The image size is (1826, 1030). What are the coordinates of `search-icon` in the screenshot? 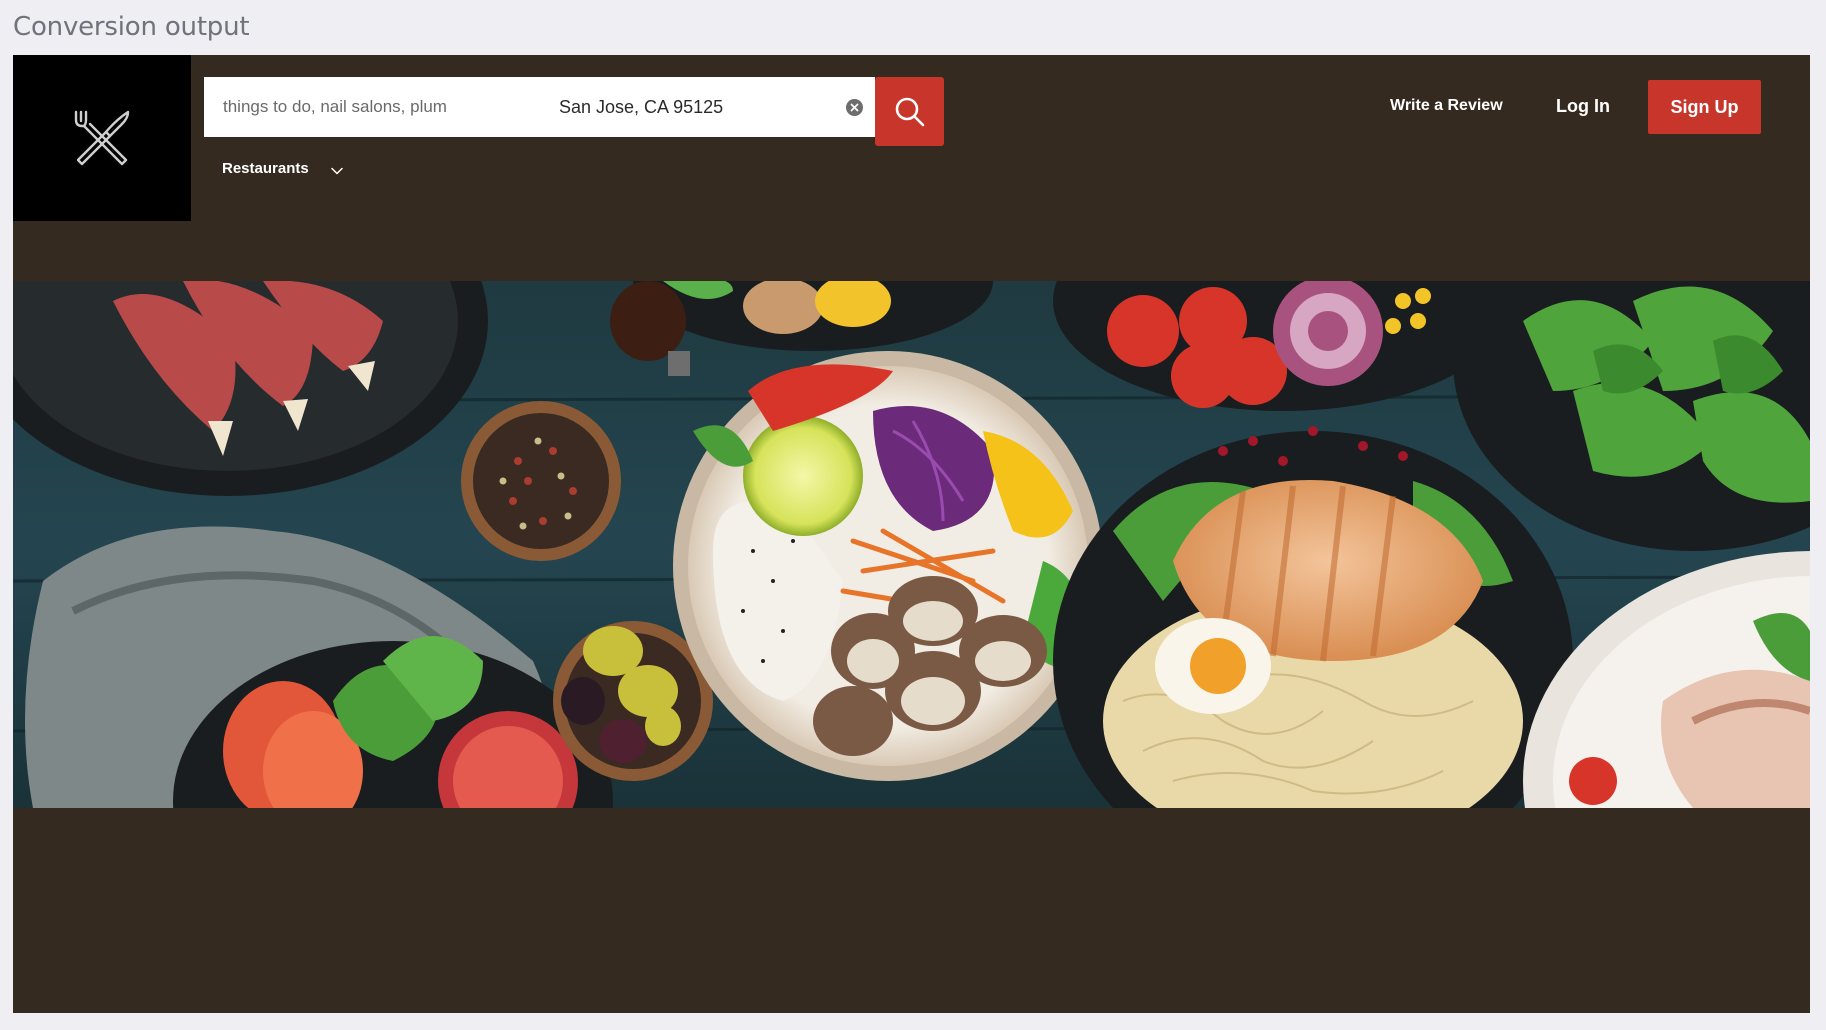 It's located at (909, 111).